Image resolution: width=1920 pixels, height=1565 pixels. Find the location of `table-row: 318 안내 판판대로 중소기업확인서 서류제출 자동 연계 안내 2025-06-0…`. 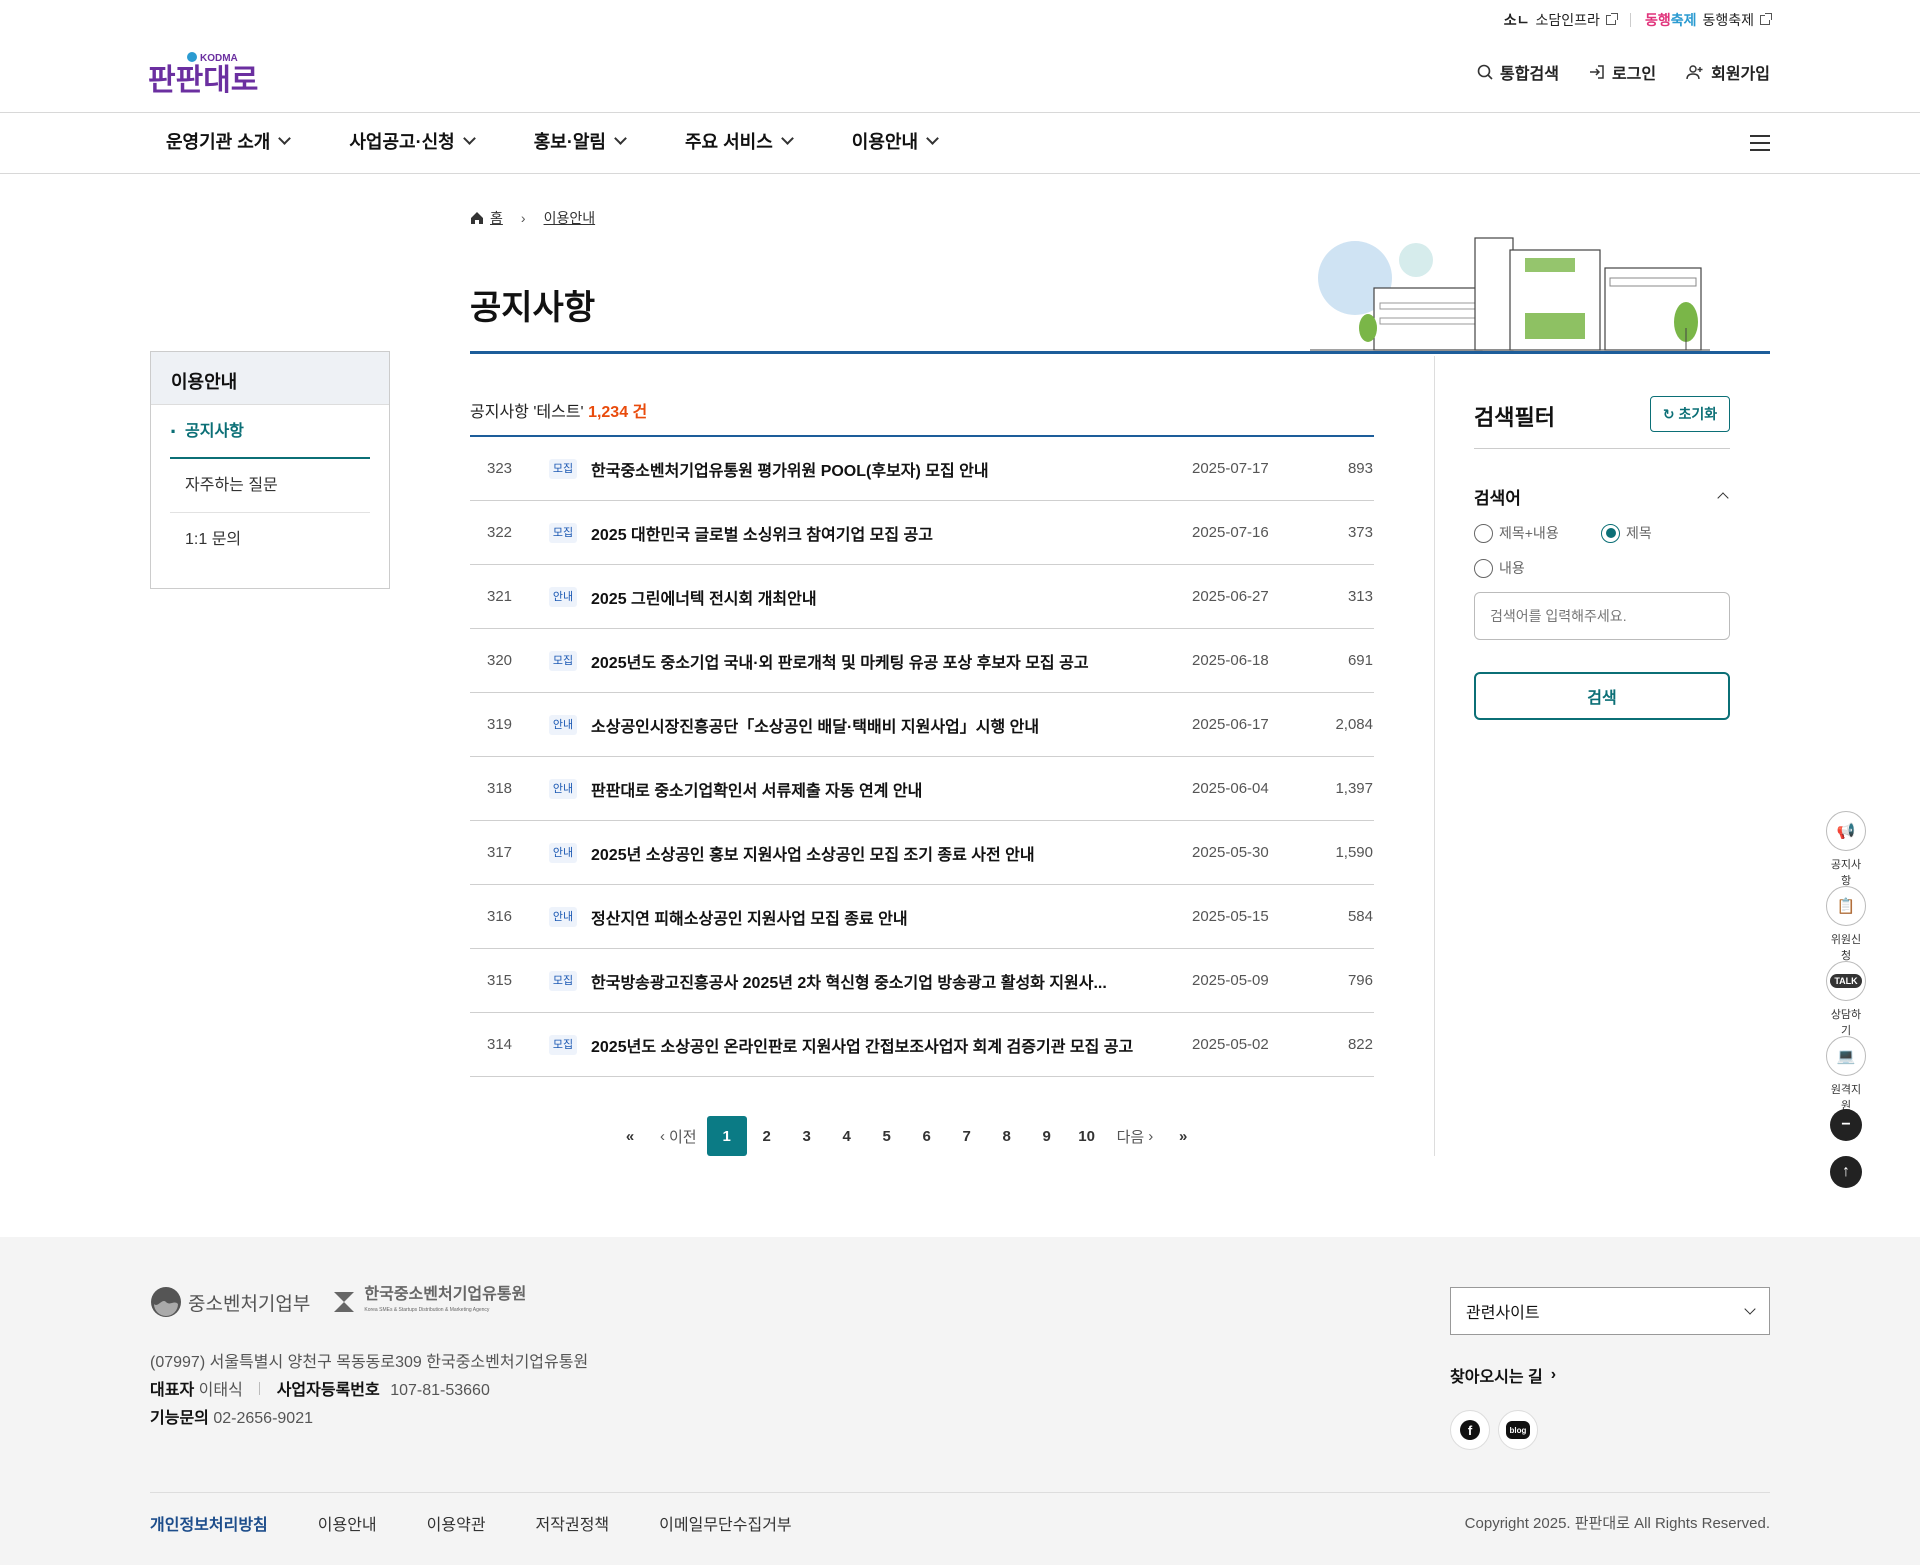

table-row: 318 안내 판판대로 중소기업확인서 서류제출 자동 연계 안내 2025-06-0… is located at coordinates (922, 789).